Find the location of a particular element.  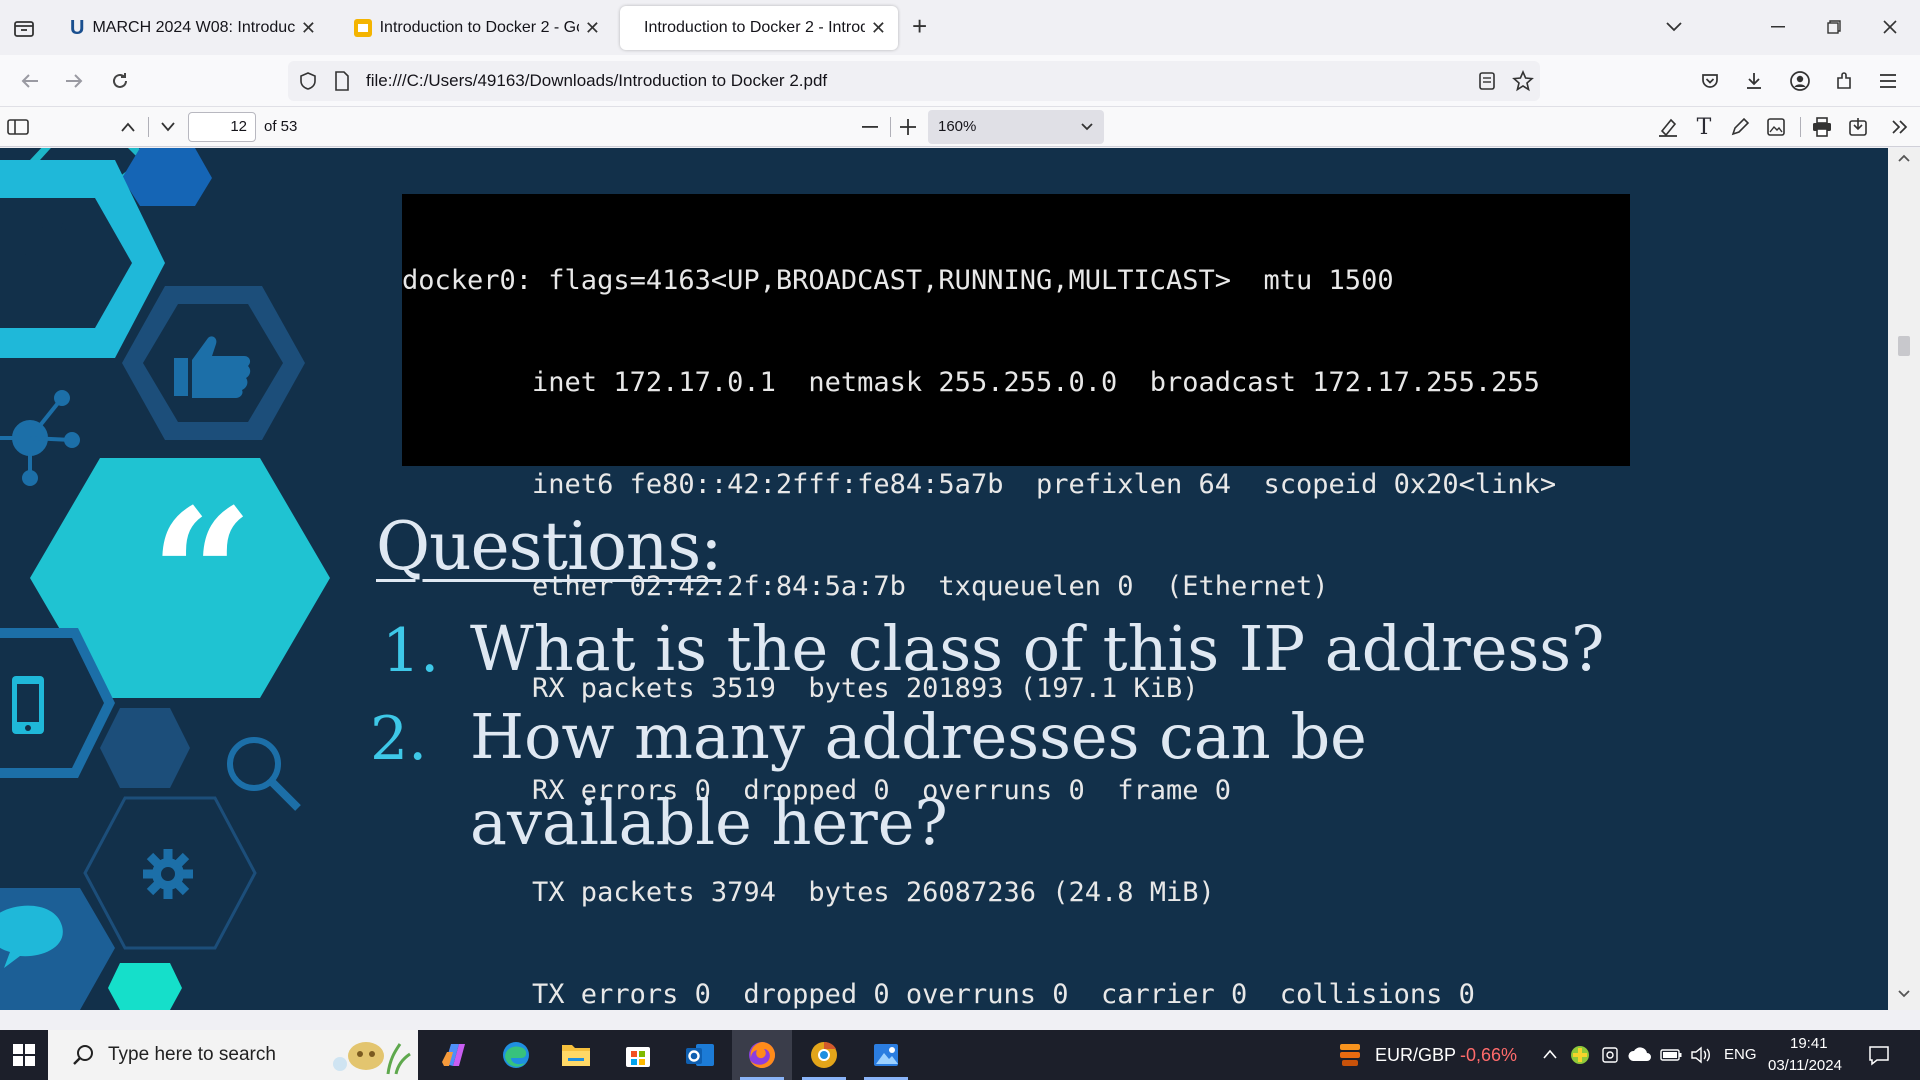

tab-list-icon is located at coordinates (24, 28).